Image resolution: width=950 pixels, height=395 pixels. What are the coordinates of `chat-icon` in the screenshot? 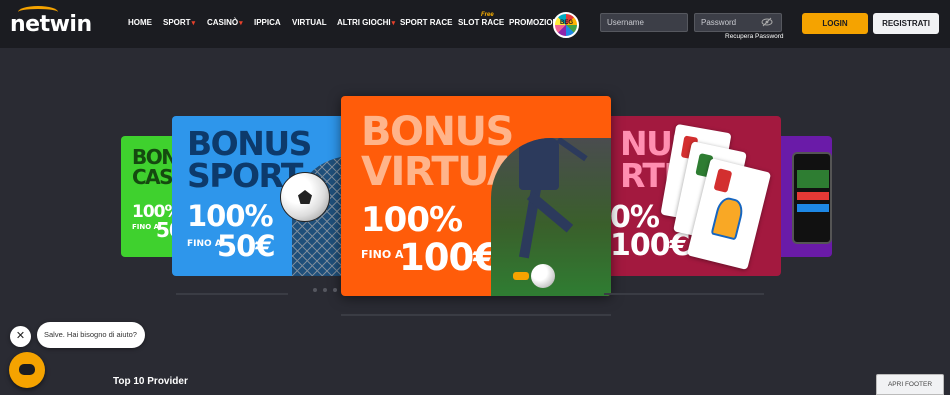 It's located at (27, 369).